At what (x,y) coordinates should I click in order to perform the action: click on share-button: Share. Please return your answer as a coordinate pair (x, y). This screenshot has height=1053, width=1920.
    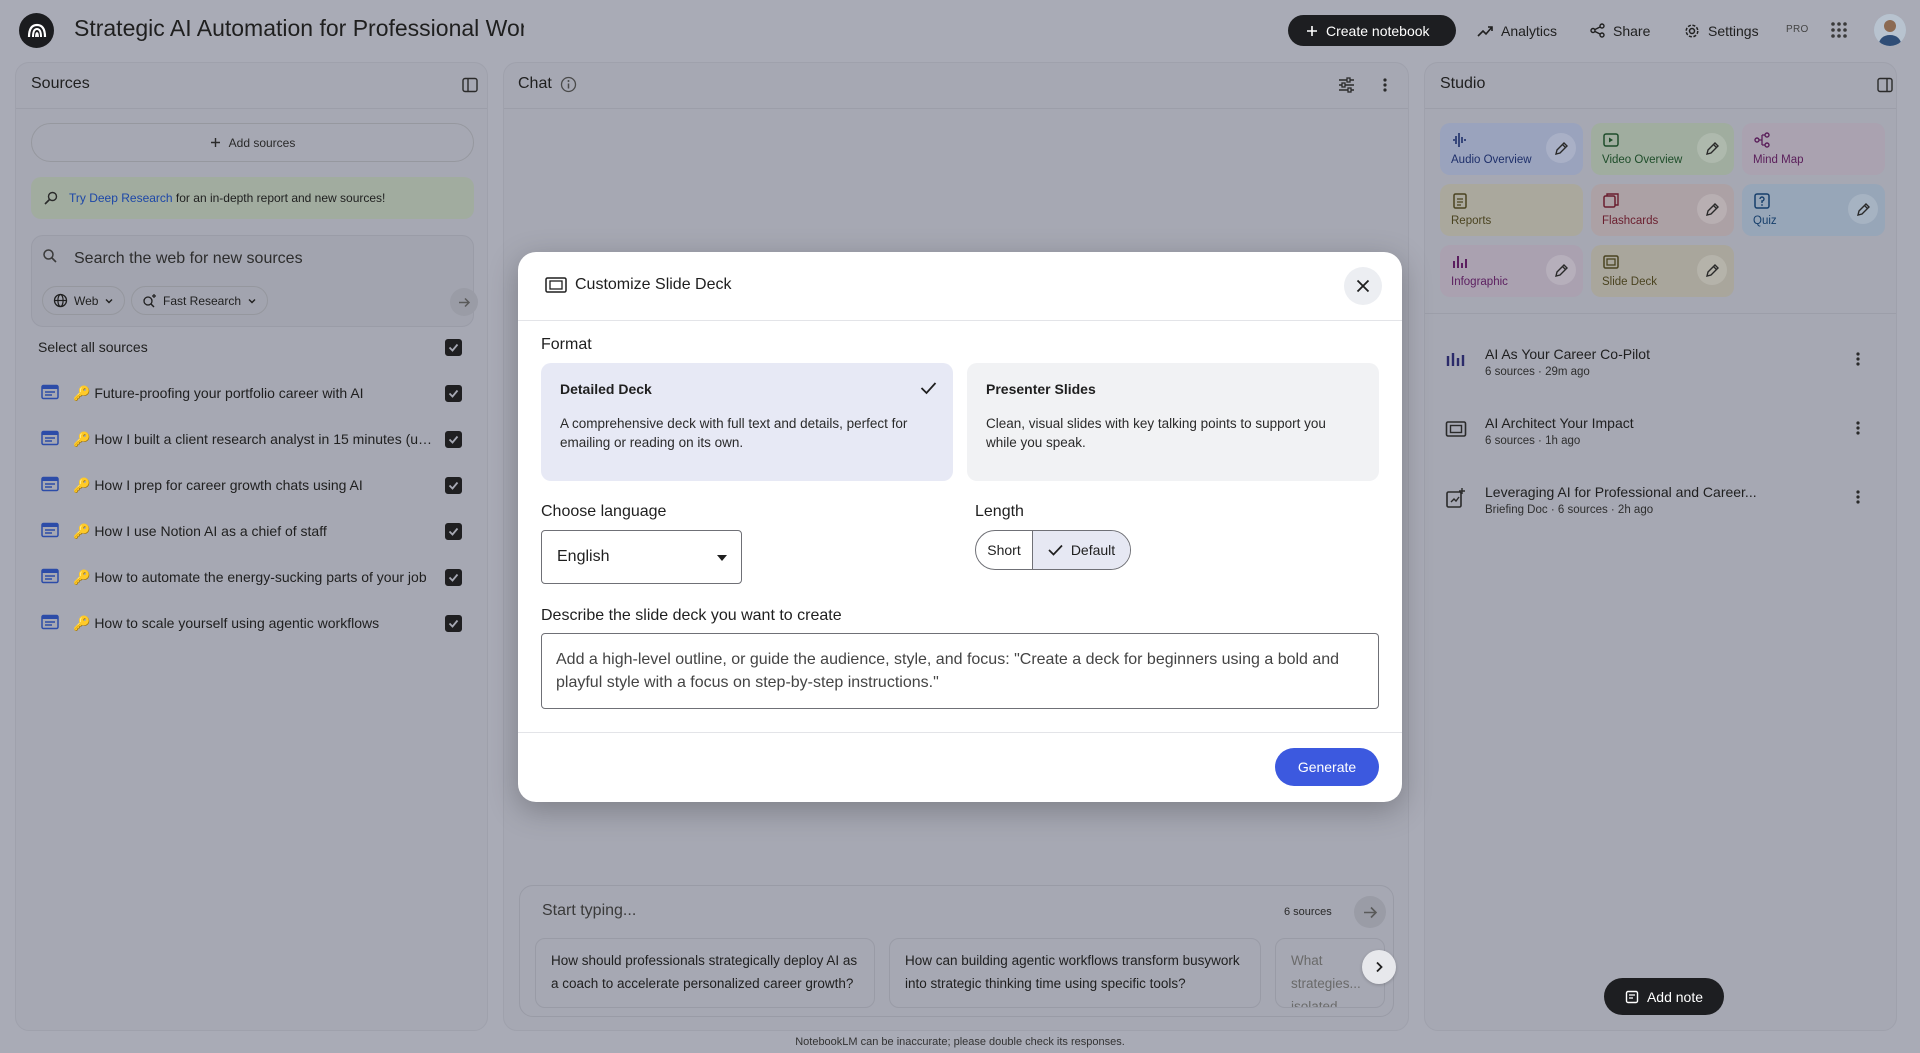
    Looking at the image, I should click on (1620, 30).